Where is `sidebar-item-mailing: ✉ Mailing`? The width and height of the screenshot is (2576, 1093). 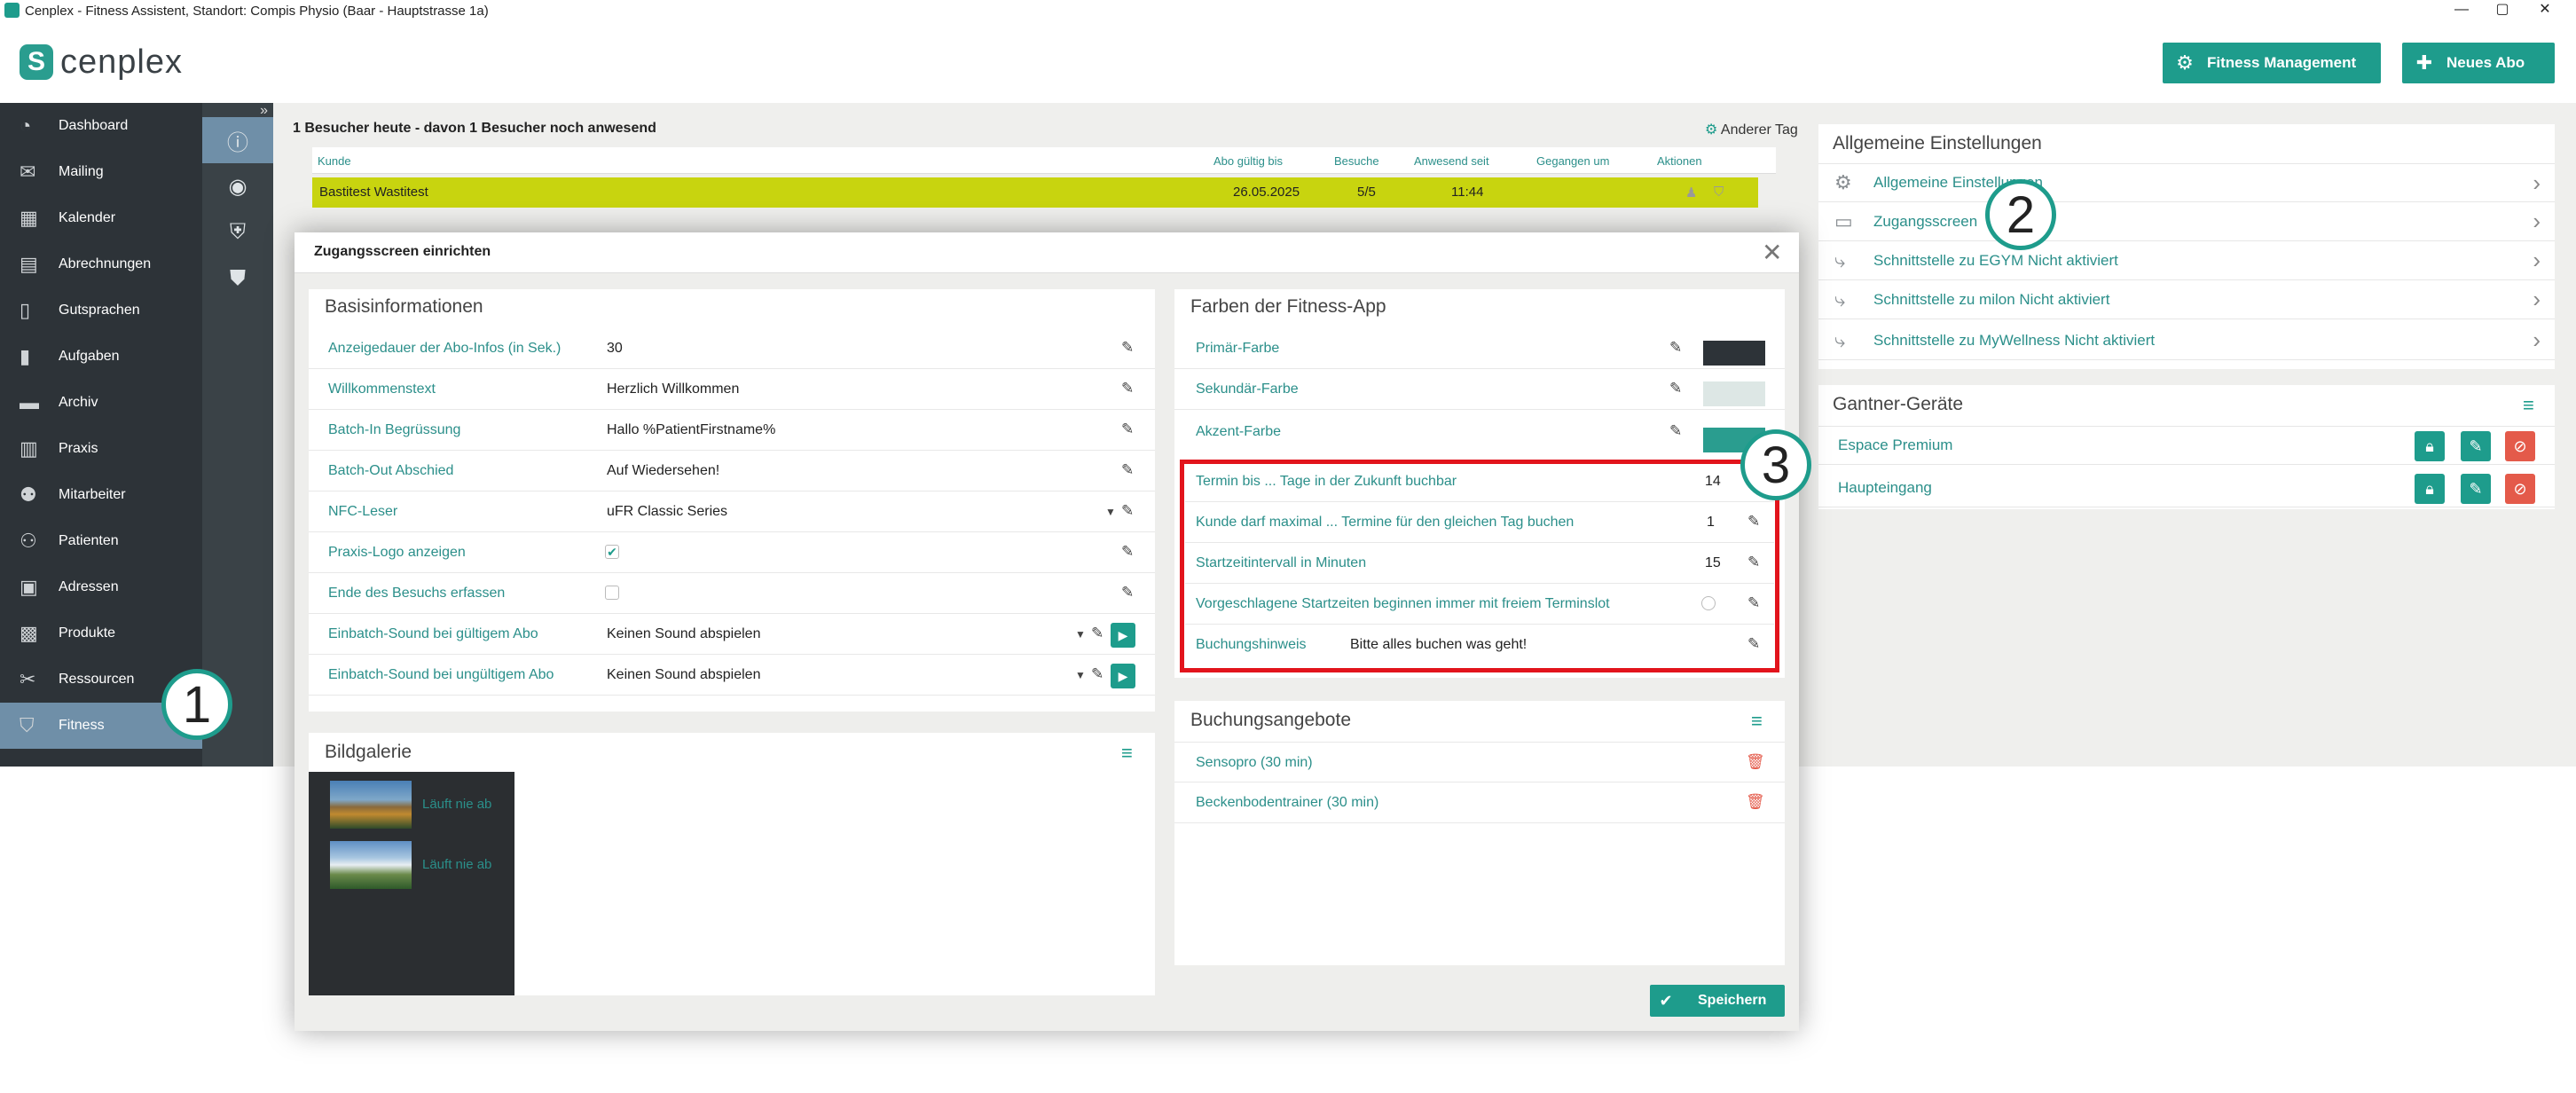 sidebar-item-mailing: ✉ Mailing is located at coordinates (101, 172).